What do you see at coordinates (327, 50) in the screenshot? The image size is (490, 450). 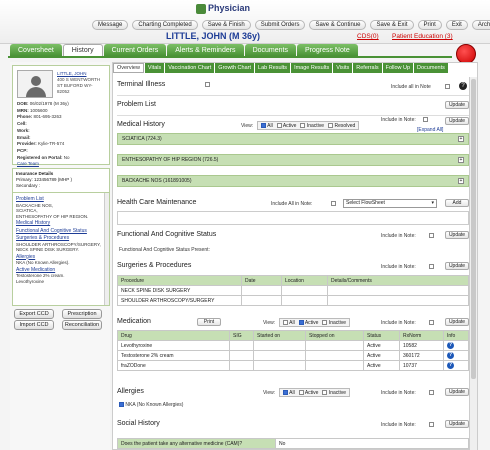 I see `tab-progress-note: Progress Note` at bounding box center [327, 50].